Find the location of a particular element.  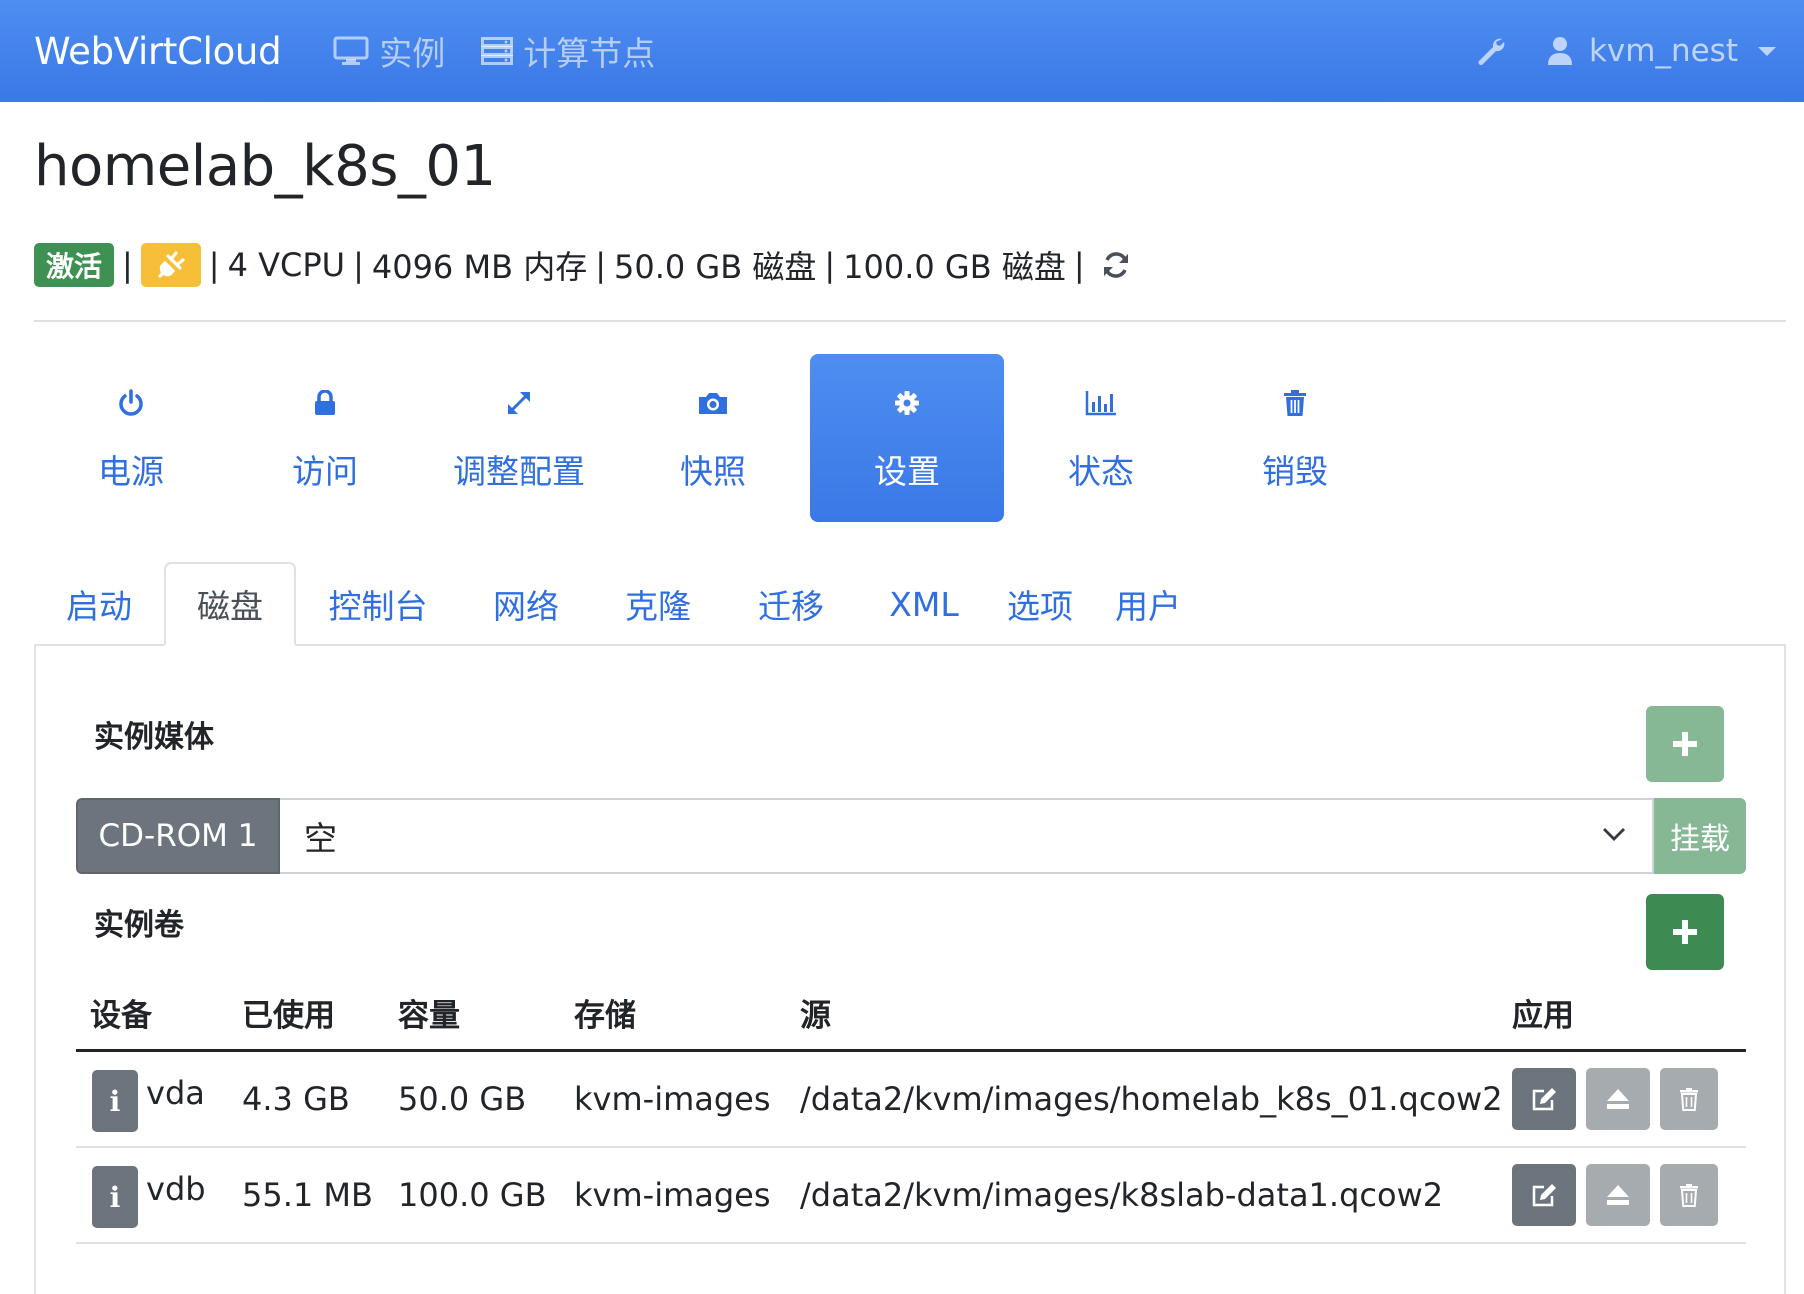

add-volume-button is located at coordinates (1685, 932).